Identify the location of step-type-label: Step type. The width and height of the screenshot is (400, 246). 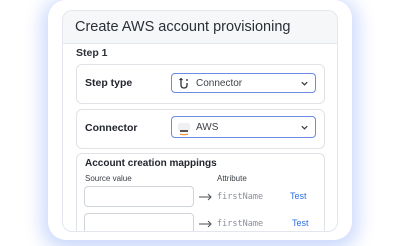
(109, 83).